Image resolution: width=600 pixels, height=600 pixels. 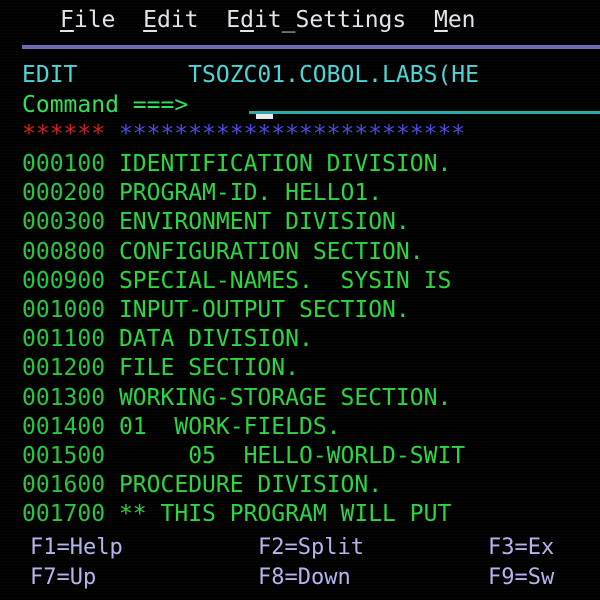 I want to click on command-input-underline, so click(x=424, y=112).